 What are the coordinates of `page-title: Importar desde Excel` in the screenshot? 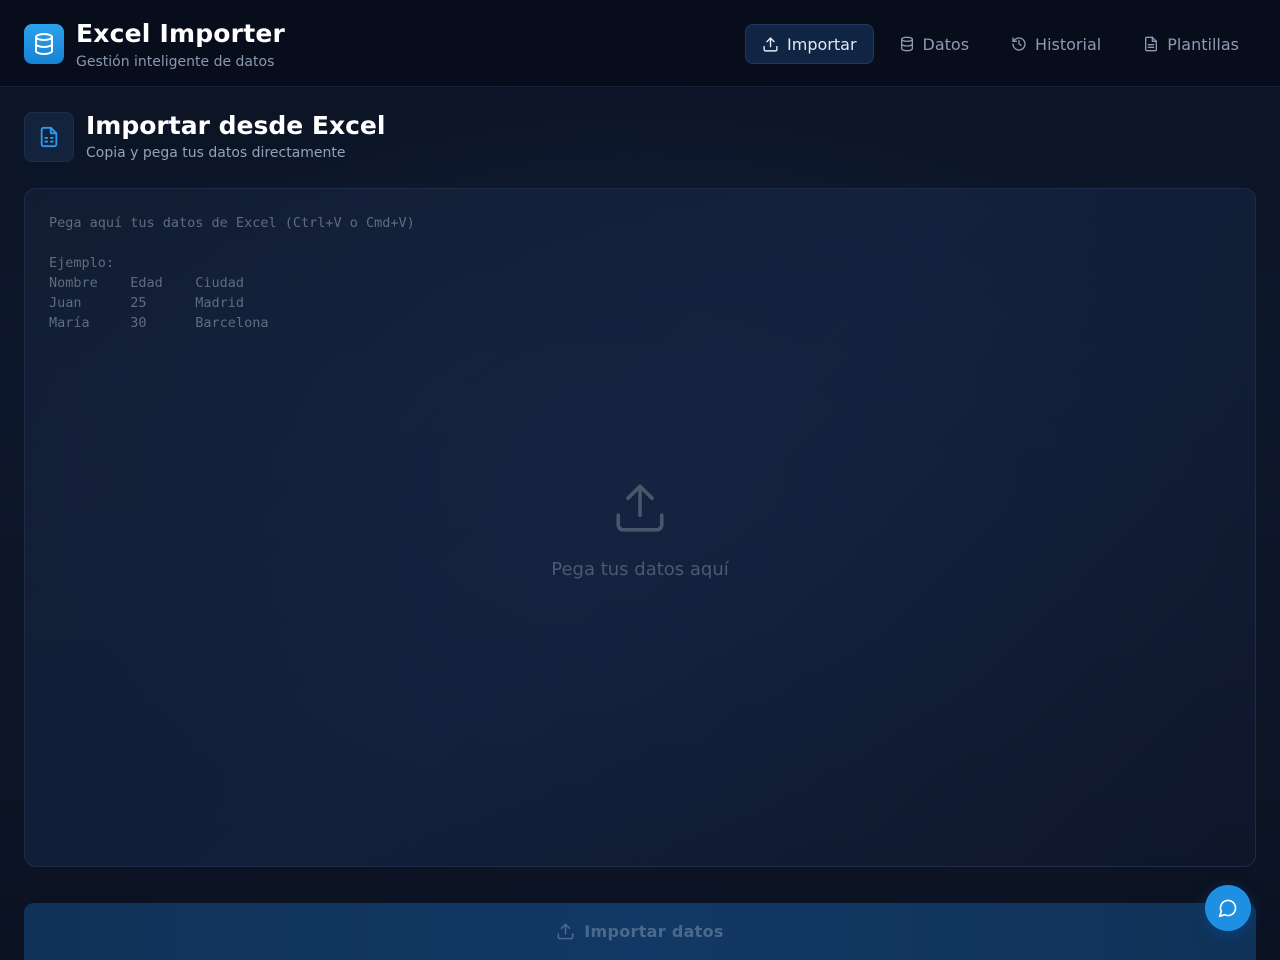 It's located at (236, 125).